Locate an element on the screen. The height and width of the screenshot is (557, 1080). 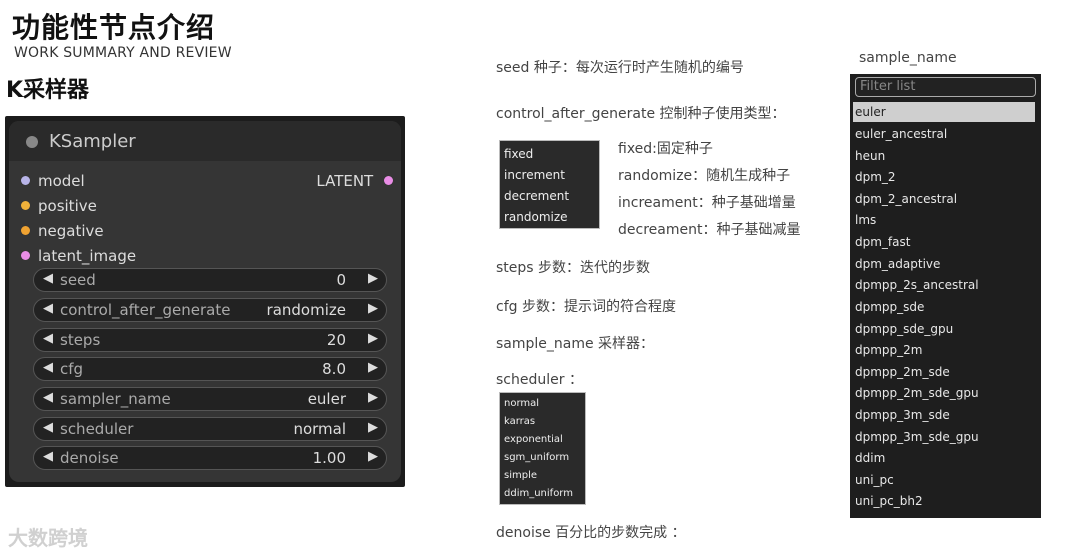
desc-scheduler: scheduler ： is located at coordinates (539, 380).